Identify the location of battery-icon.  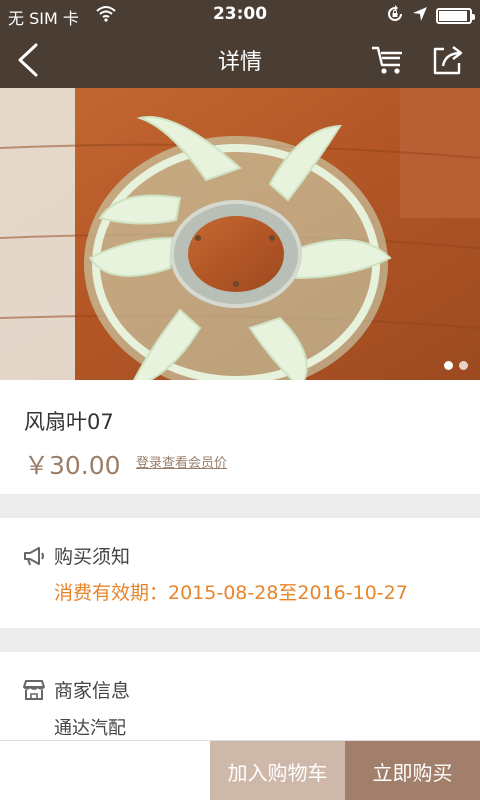
(455, 16).